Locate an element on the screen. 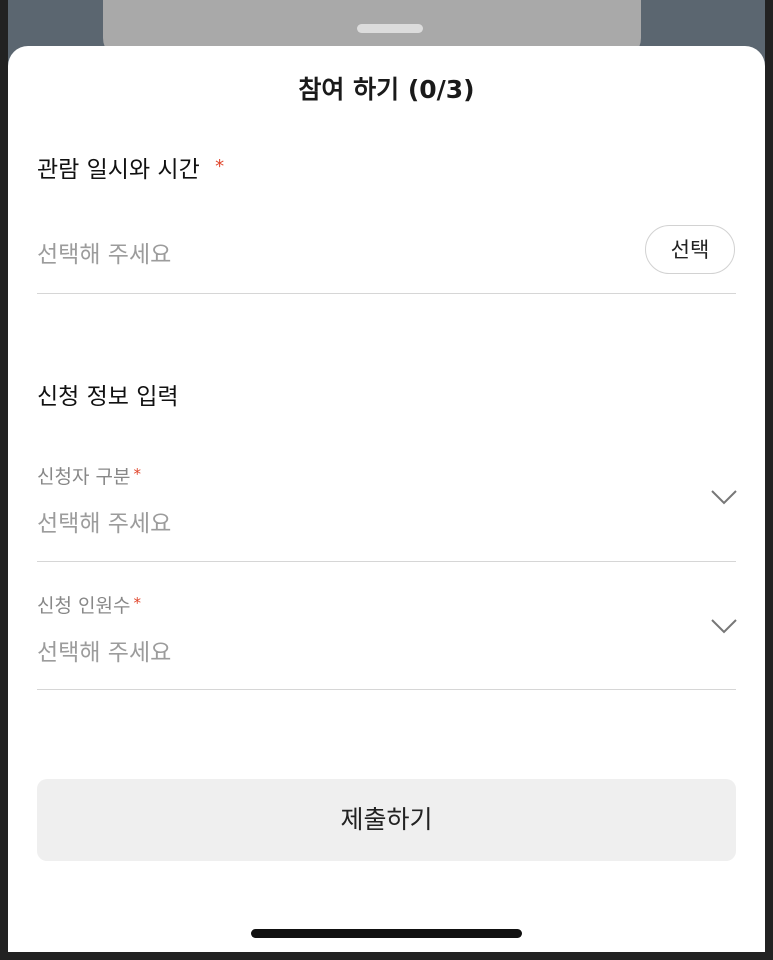  viewing-datetime-label-text: 관람 일시와 시간 is located at coordinates (118, 170).